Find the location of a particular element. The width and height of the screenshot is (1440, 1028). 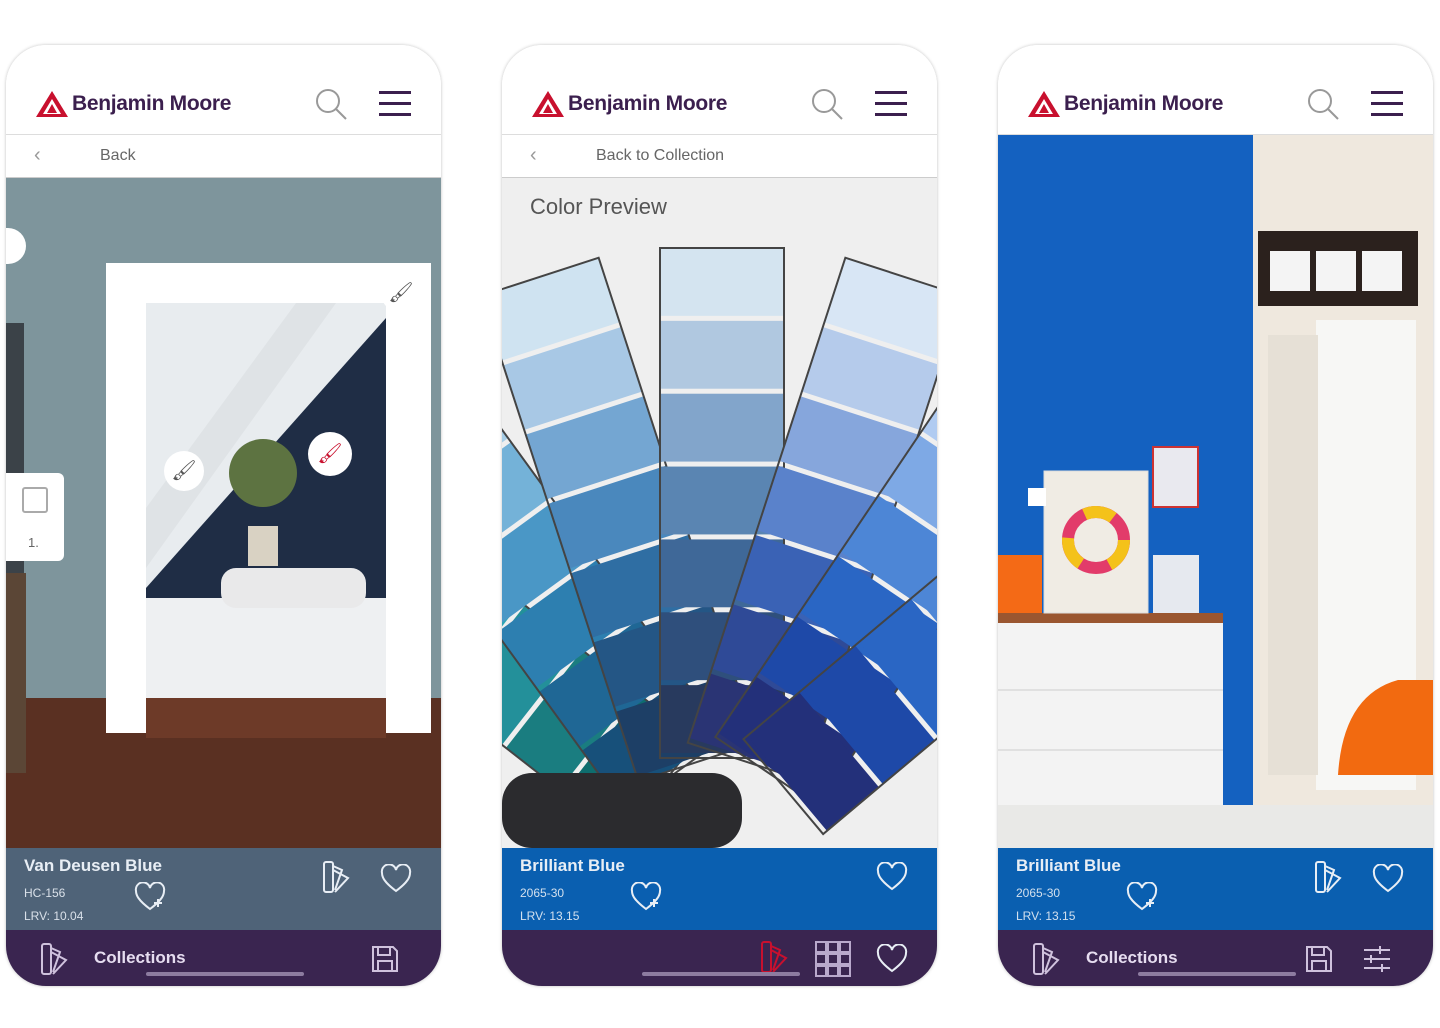

fan-deck-pivot is located at coordinates (622, 810).